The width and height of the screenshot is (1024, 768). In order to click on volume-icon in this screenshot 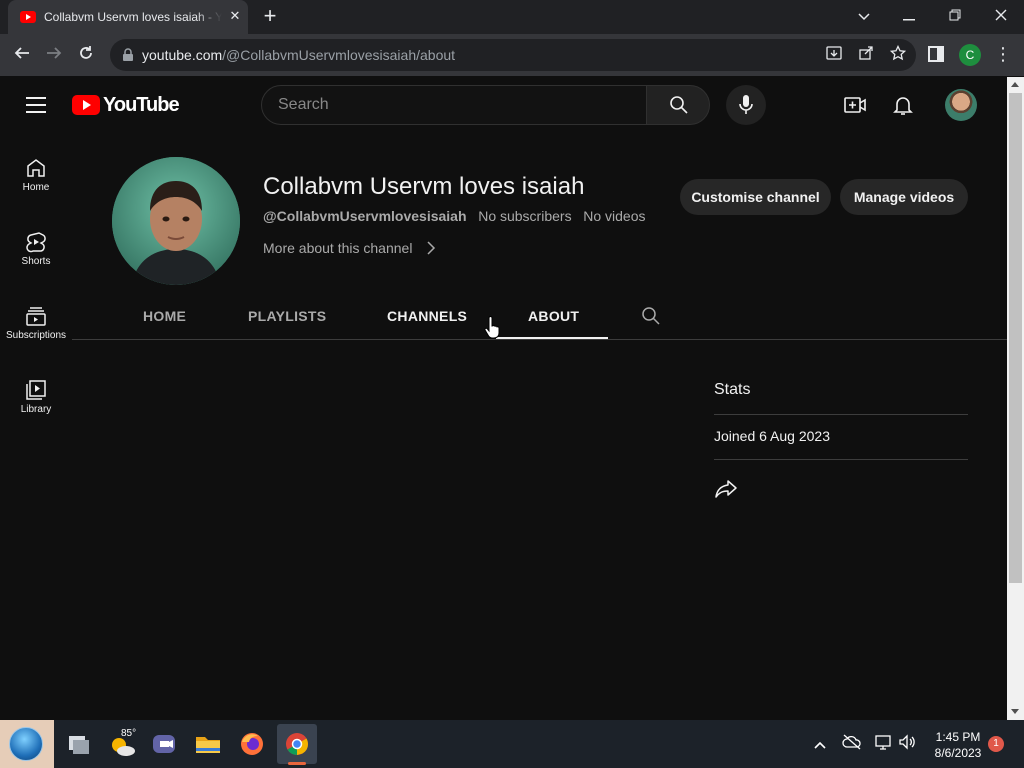, I will do `click(907, 744)`.